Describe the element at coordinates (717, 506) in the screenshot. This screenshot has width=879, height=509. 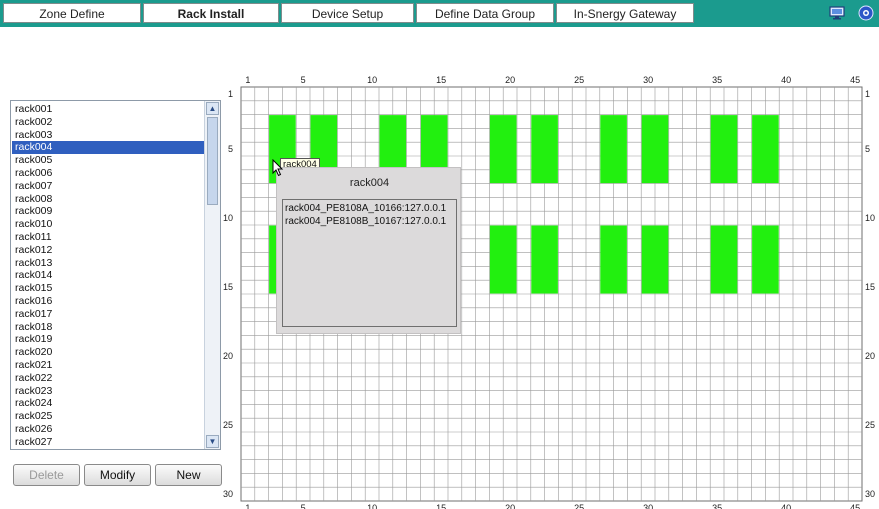
I see `x-axis-label-bottom: 35` at that location.